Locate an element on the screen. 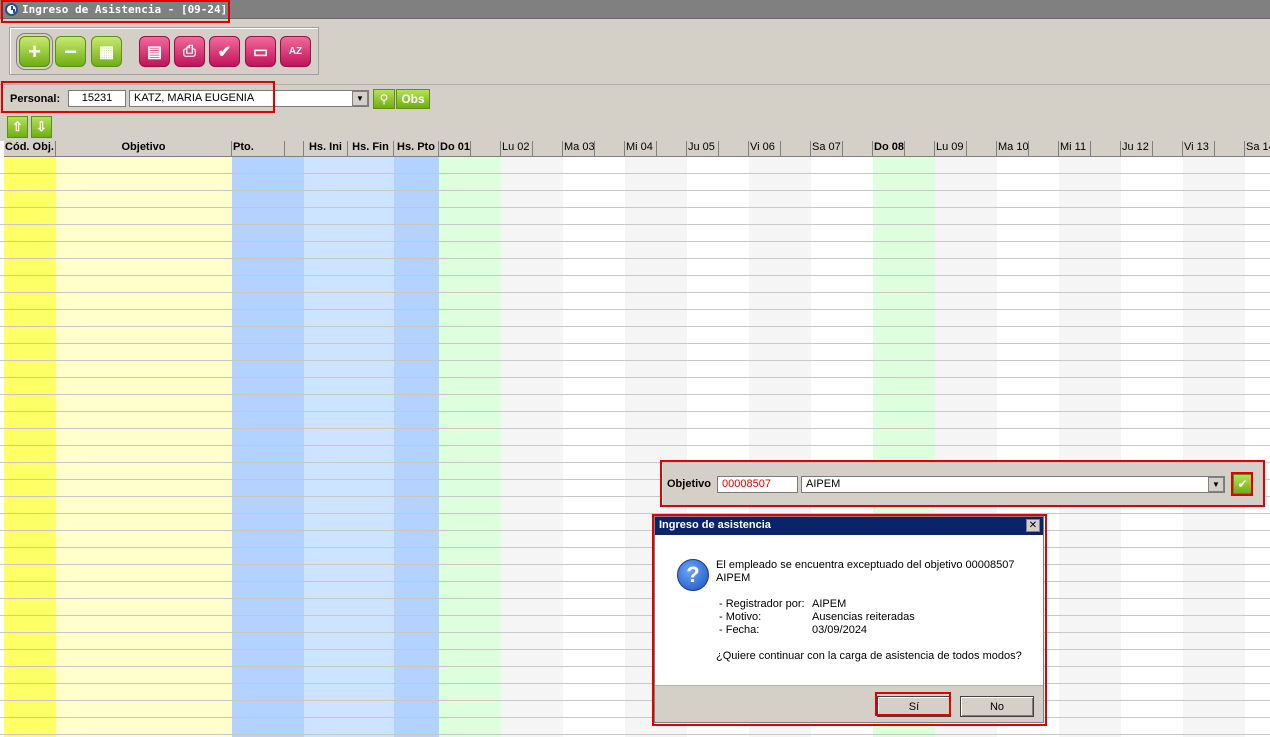 The image size is (1270, 737). detail-value: 03/09/2024 is located at coordinates (840, 630).